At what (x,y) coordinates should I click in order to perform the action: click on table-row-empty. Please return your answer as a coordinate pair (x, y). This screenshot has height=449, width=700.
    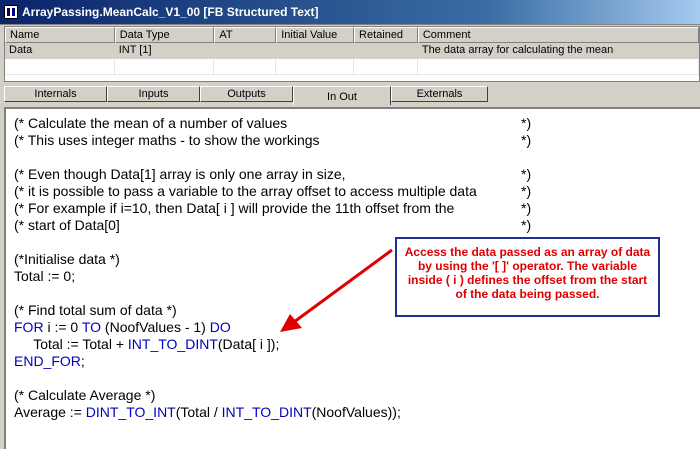
    Looking at the image, I should click on (352, 67).